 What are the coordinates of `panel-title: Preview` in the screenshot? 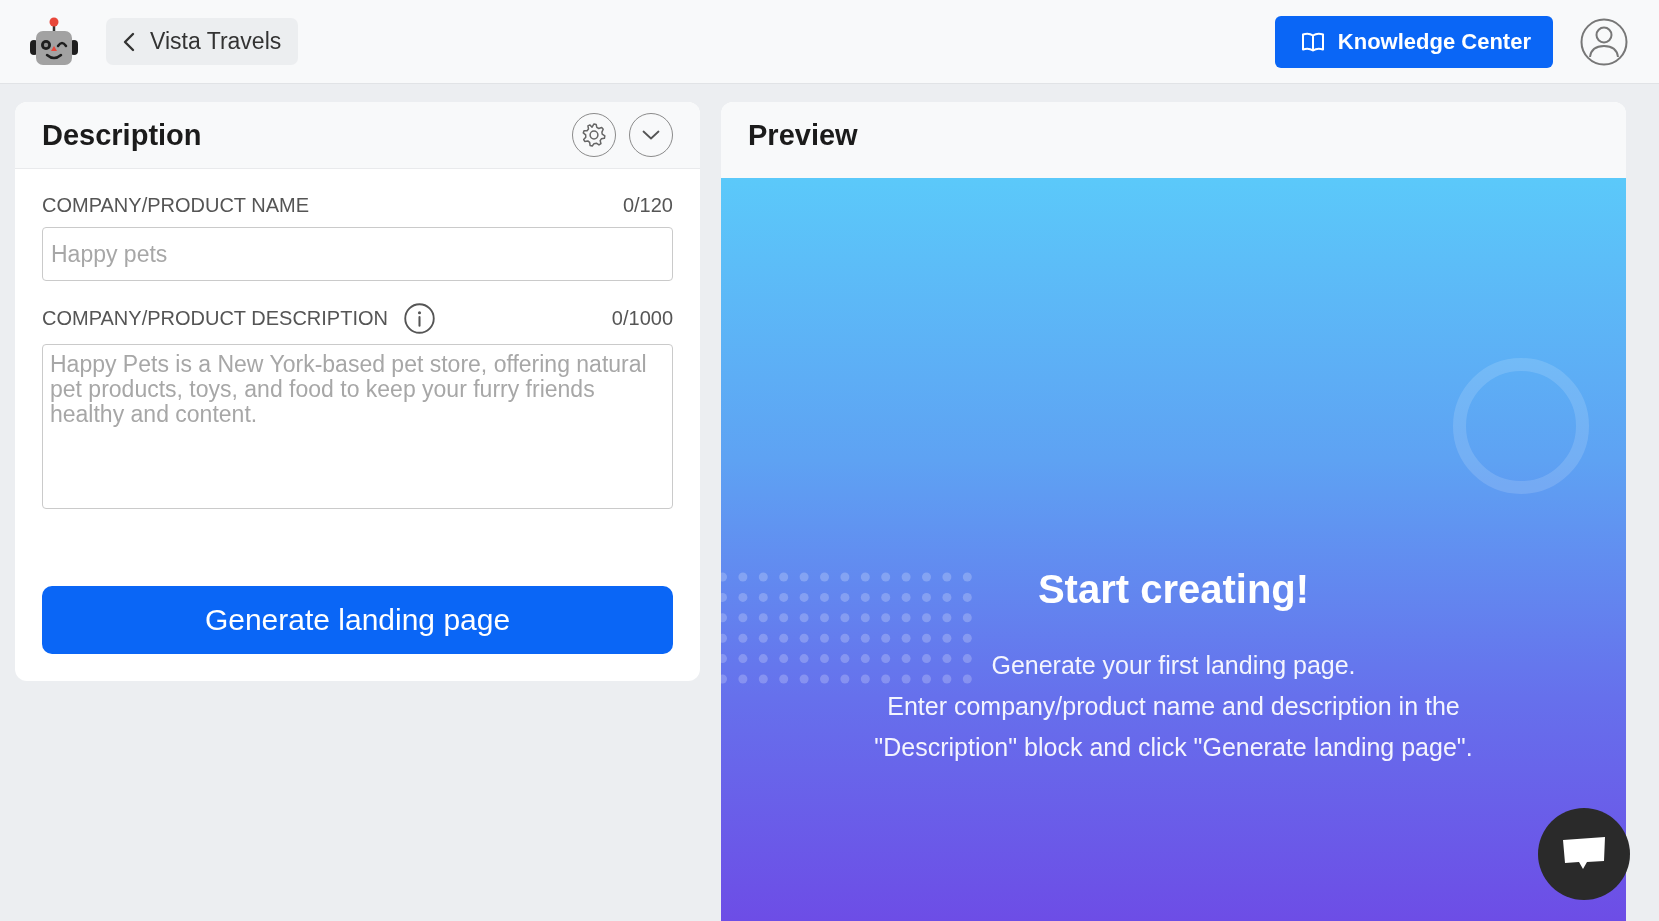 It's located at (803, 135).